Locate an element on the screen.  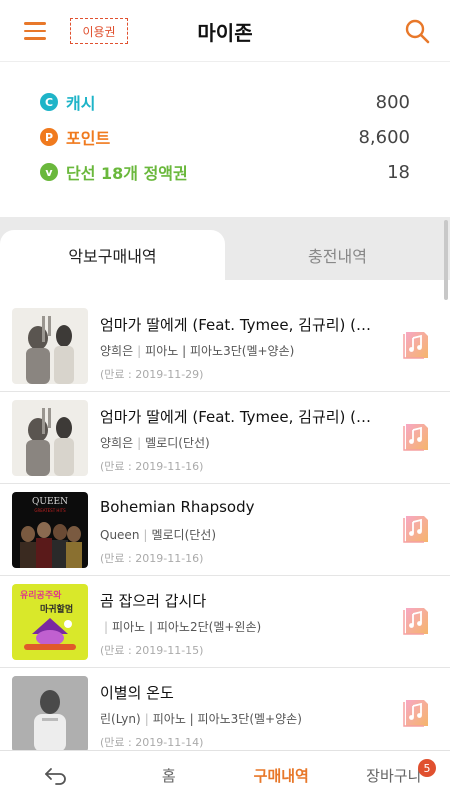
point-row: P 포인트 8,600 is located at coordinates (225, 137).